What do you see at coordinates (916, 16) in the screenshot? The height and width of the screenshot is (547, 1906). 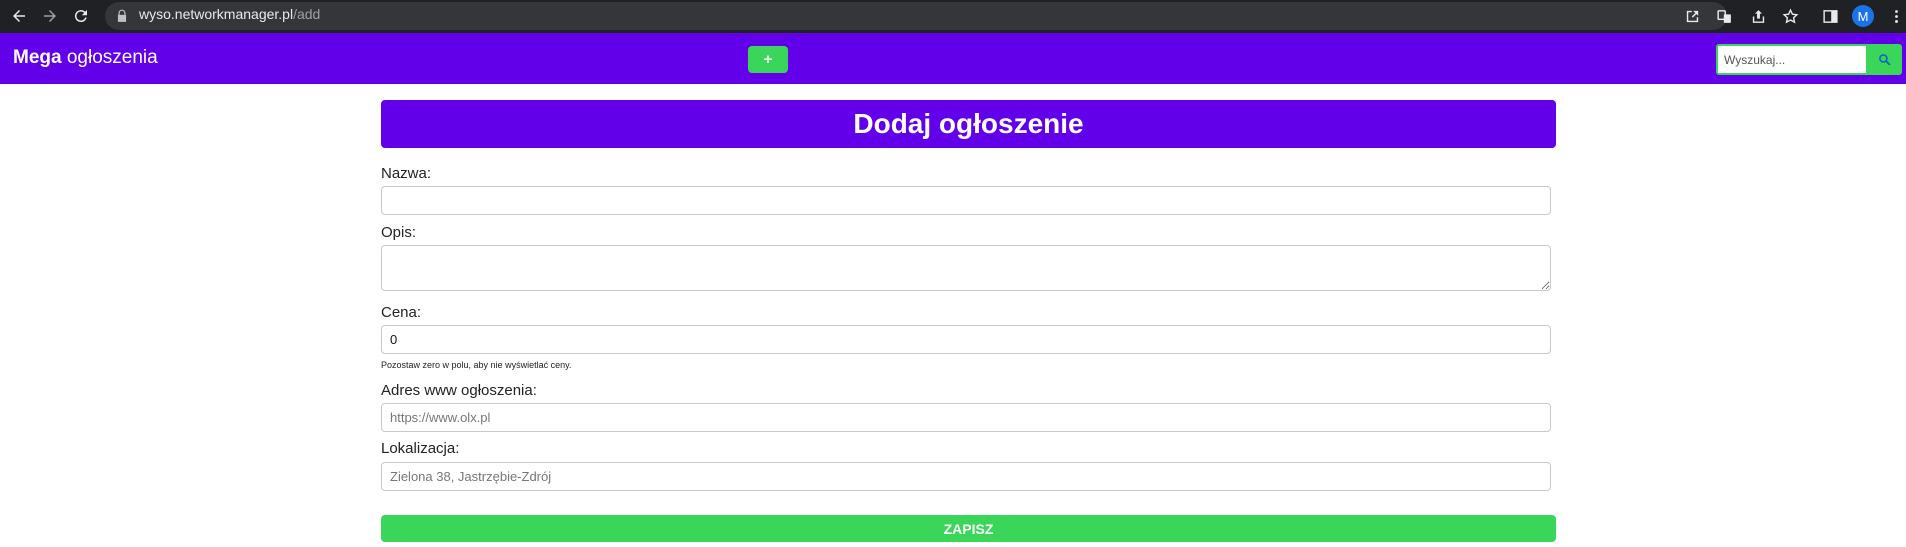 I see `address-bar` at bounding box center [916, 16].